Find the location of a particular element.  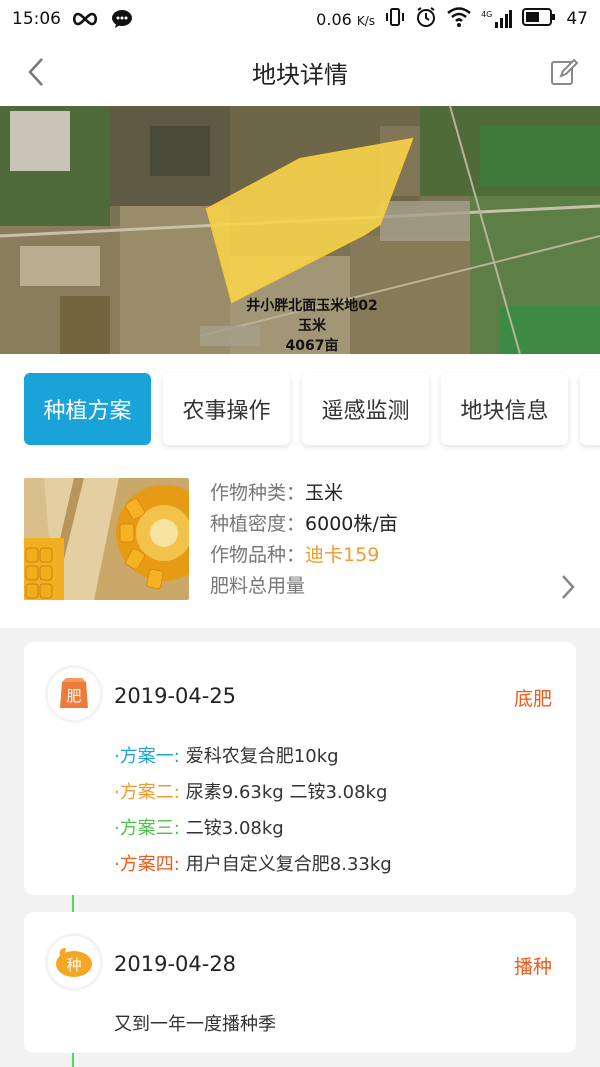

tab-more is located at coordinates (590, 409).